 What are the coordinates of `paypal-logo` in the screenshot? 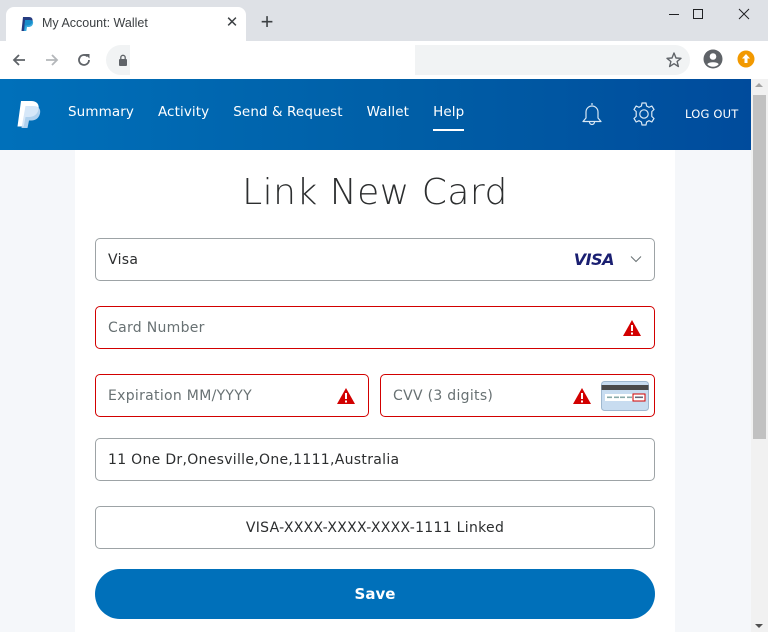 It's located at (29, 114).